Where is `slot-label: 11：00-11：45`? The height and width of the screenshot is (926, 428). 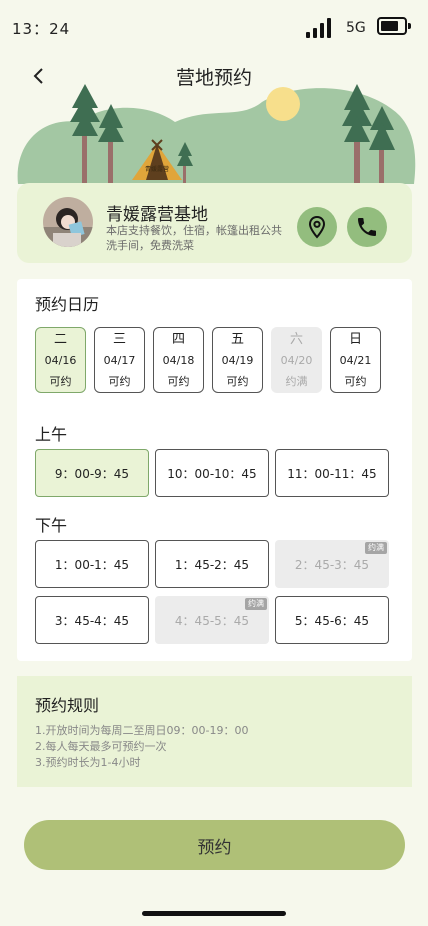
slot-label: 11：00-11：45 is located at coordinates (332, 473).